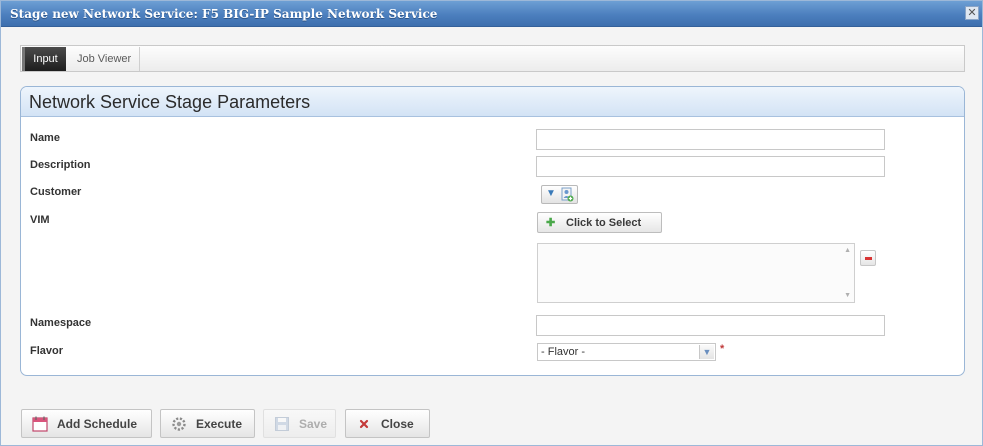 The width and height of the screenshot is (983, 446). I want to click on tab-bar: Input Job Viewer, so click(492, 58).